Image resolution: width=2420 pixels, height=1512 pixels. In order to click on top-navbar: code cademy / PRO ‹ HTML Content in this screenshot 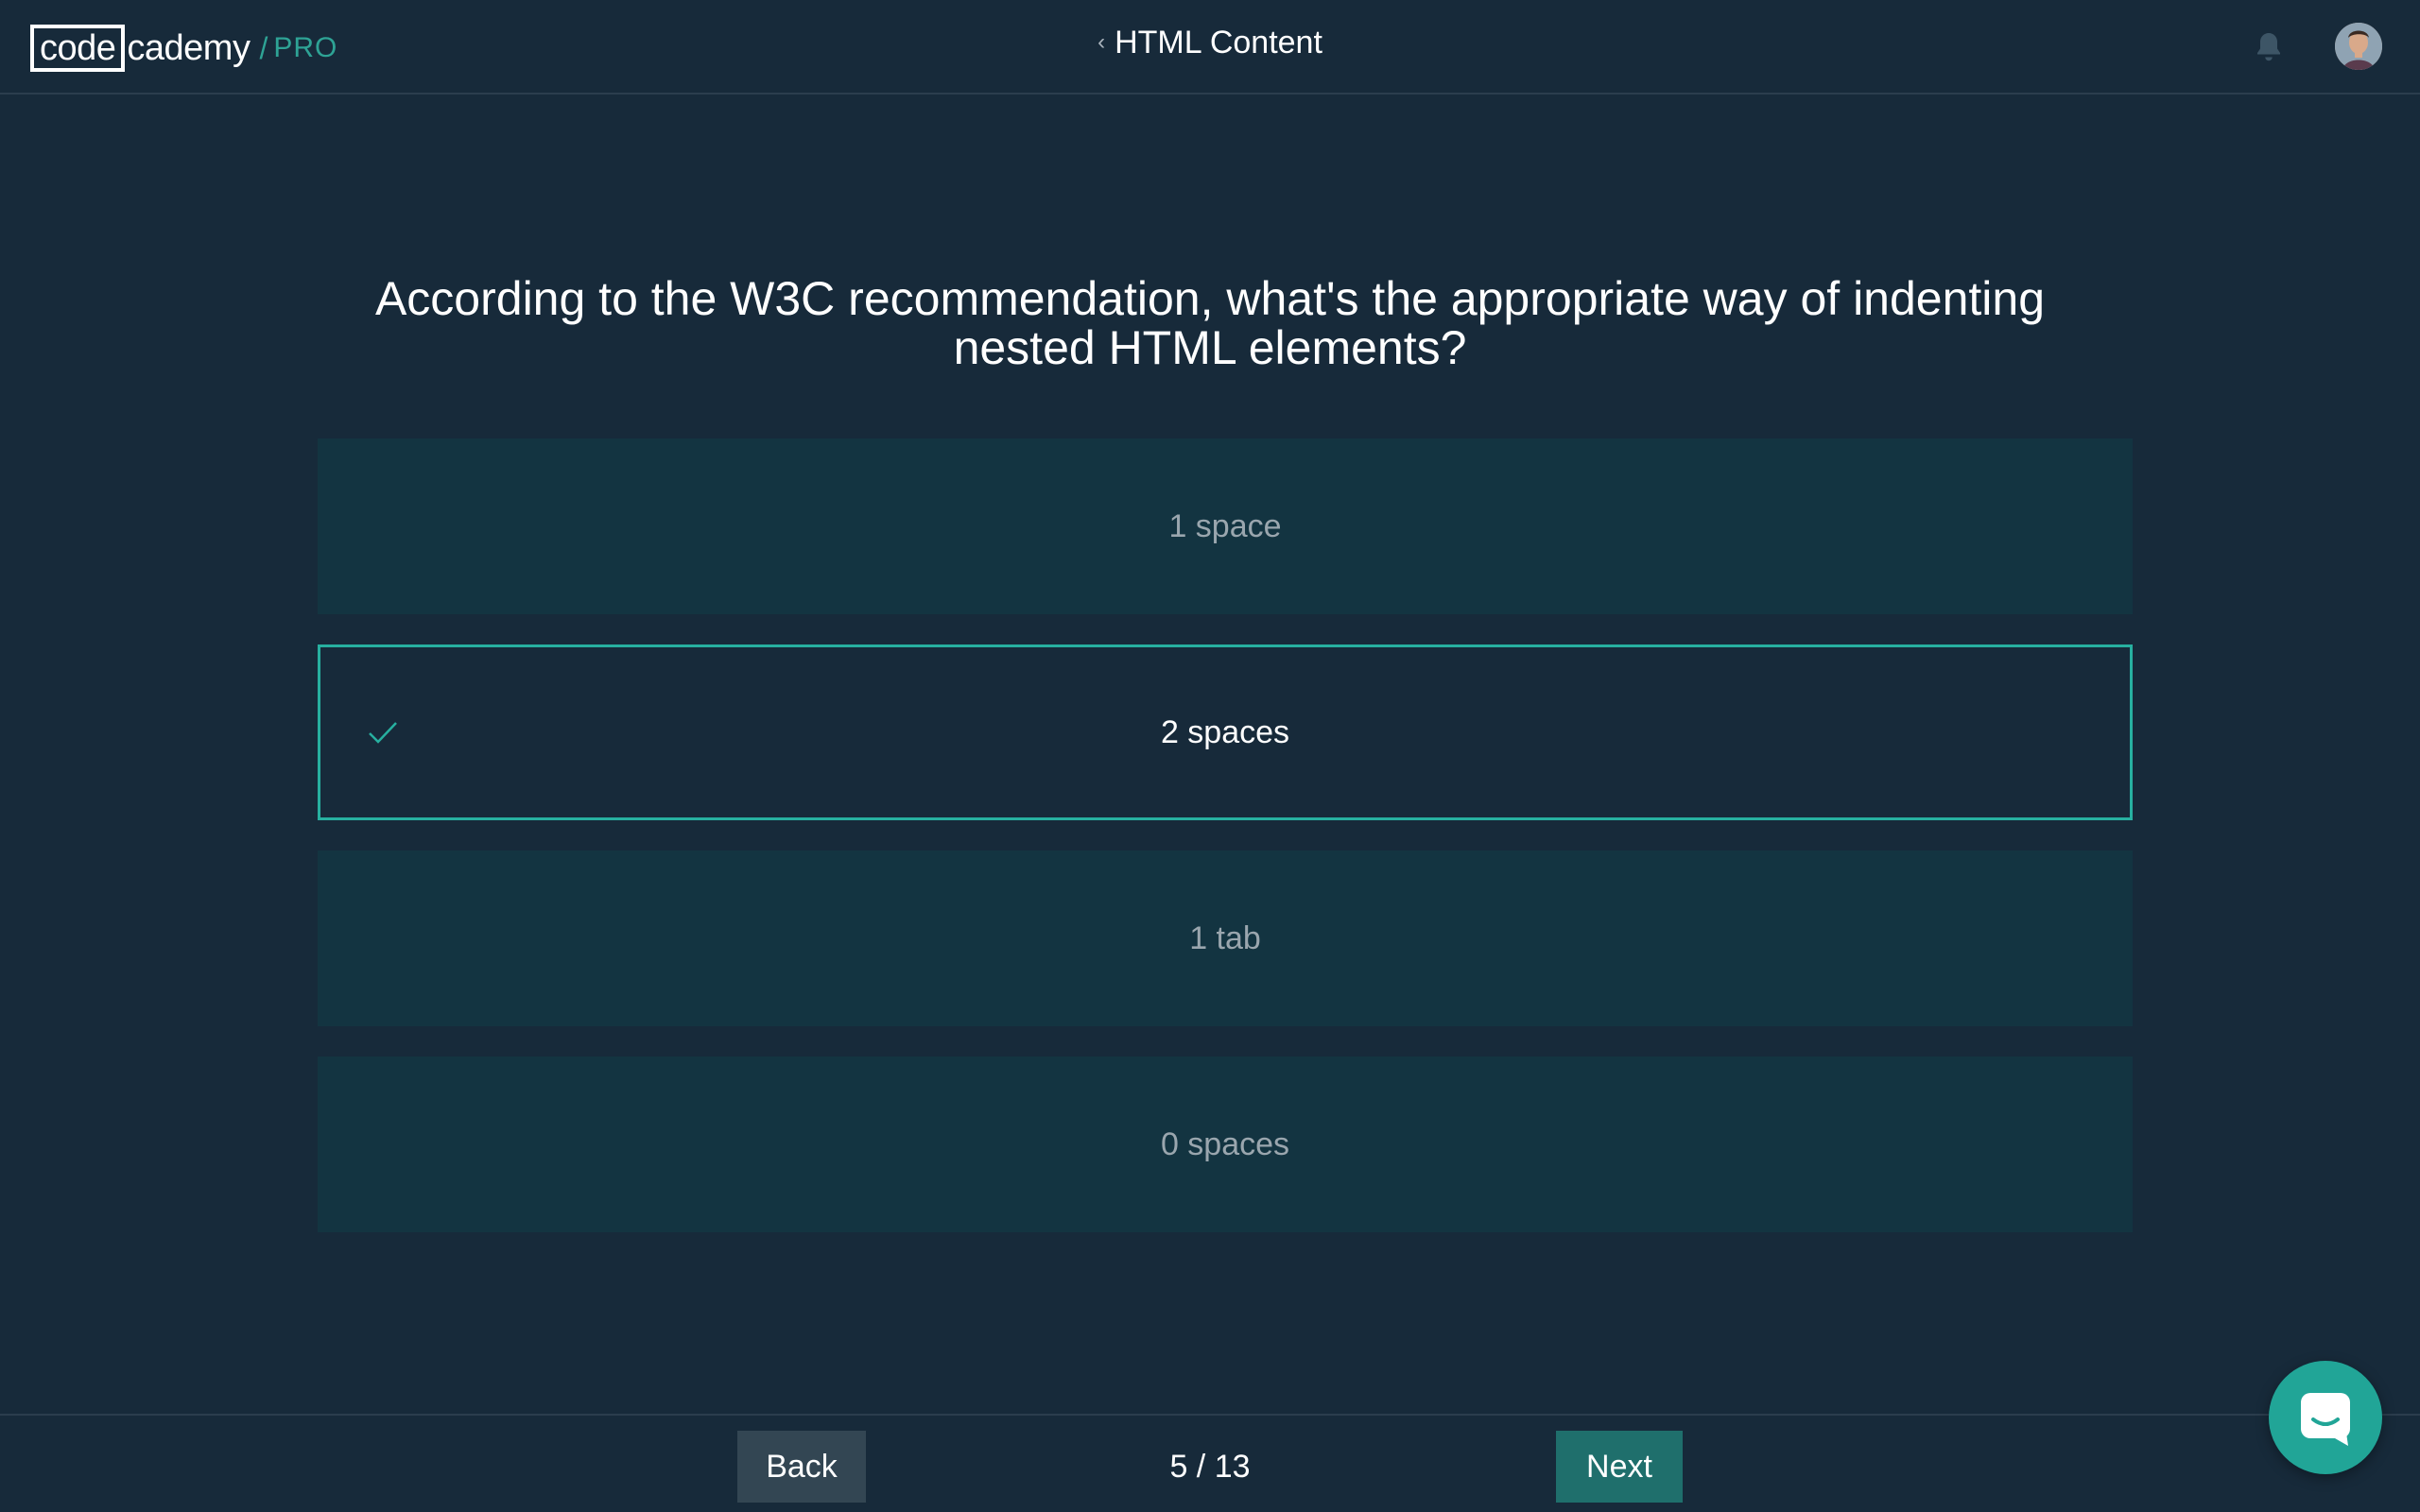, I will do `click(1210, 47)`.